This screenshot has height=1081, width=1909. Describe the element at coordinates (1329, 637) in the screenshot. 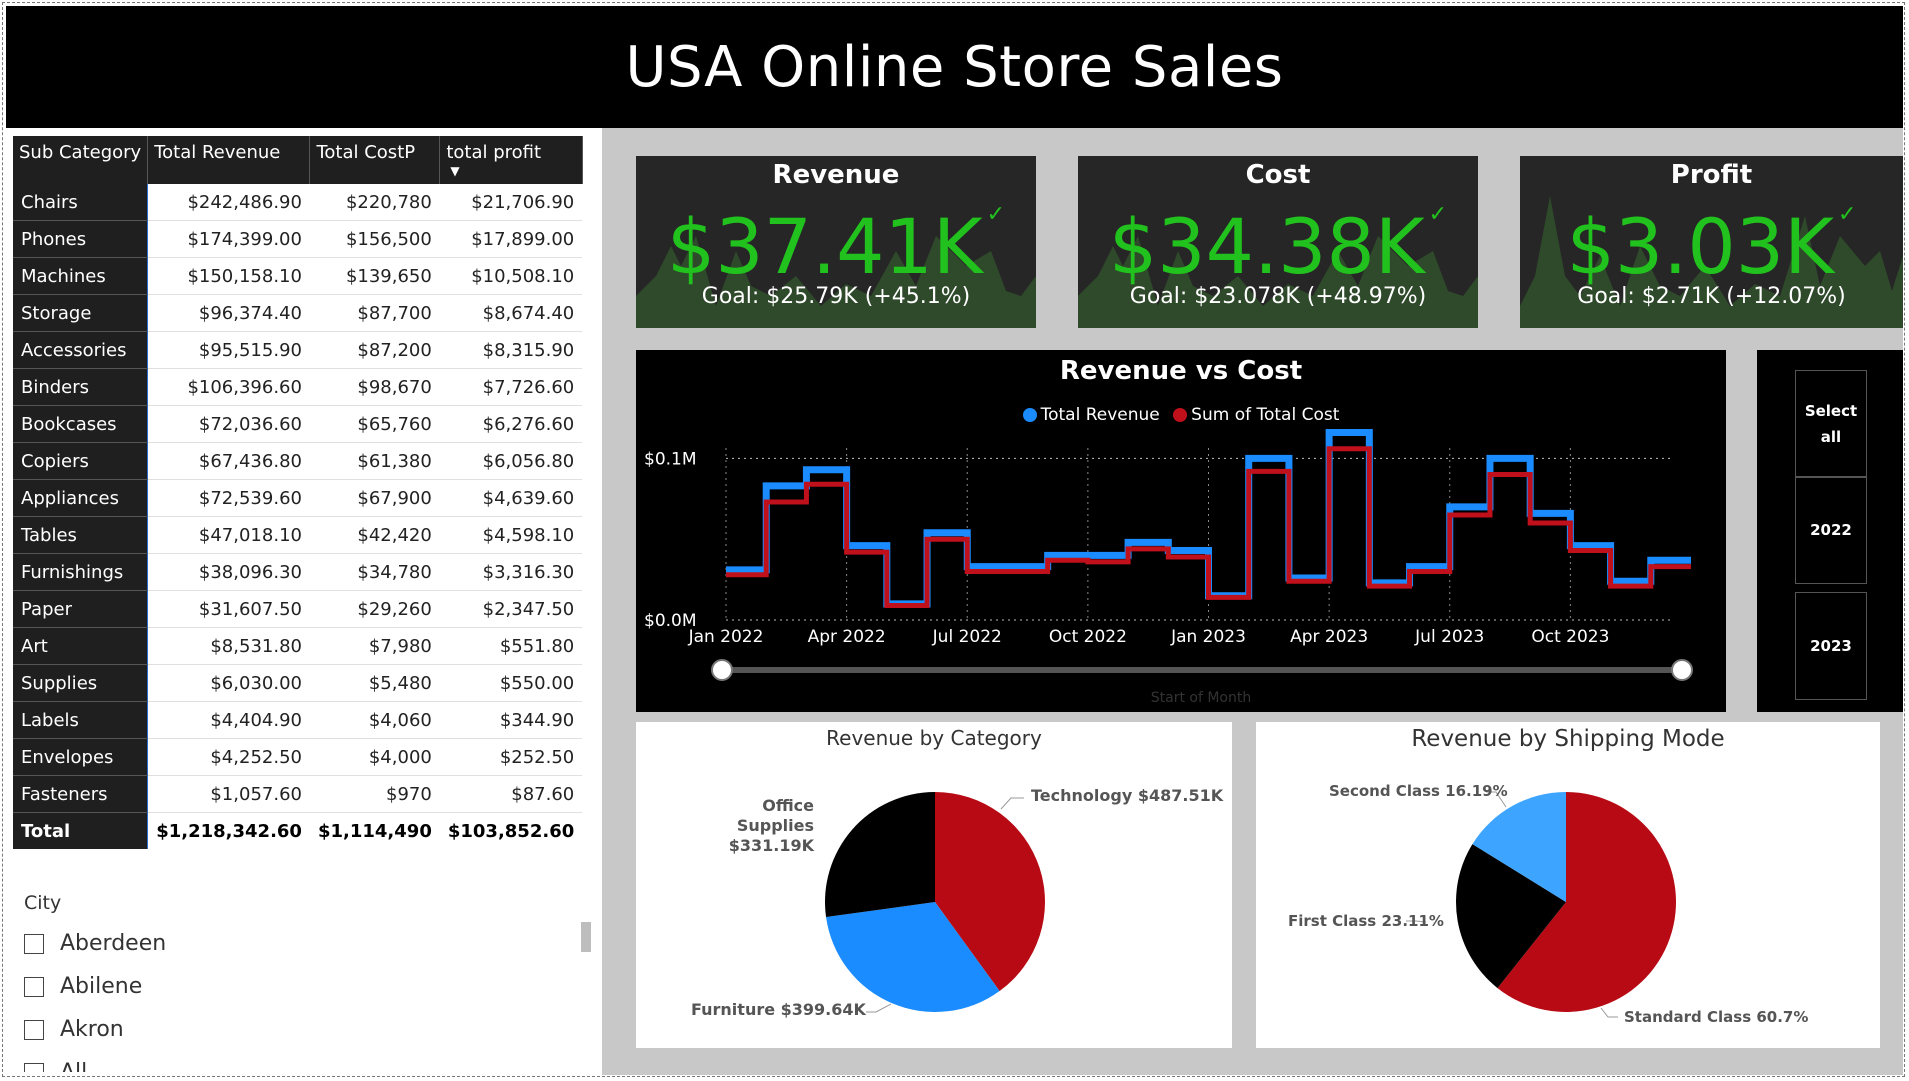

I see `x-tick-label: Apr 2023` at that location.